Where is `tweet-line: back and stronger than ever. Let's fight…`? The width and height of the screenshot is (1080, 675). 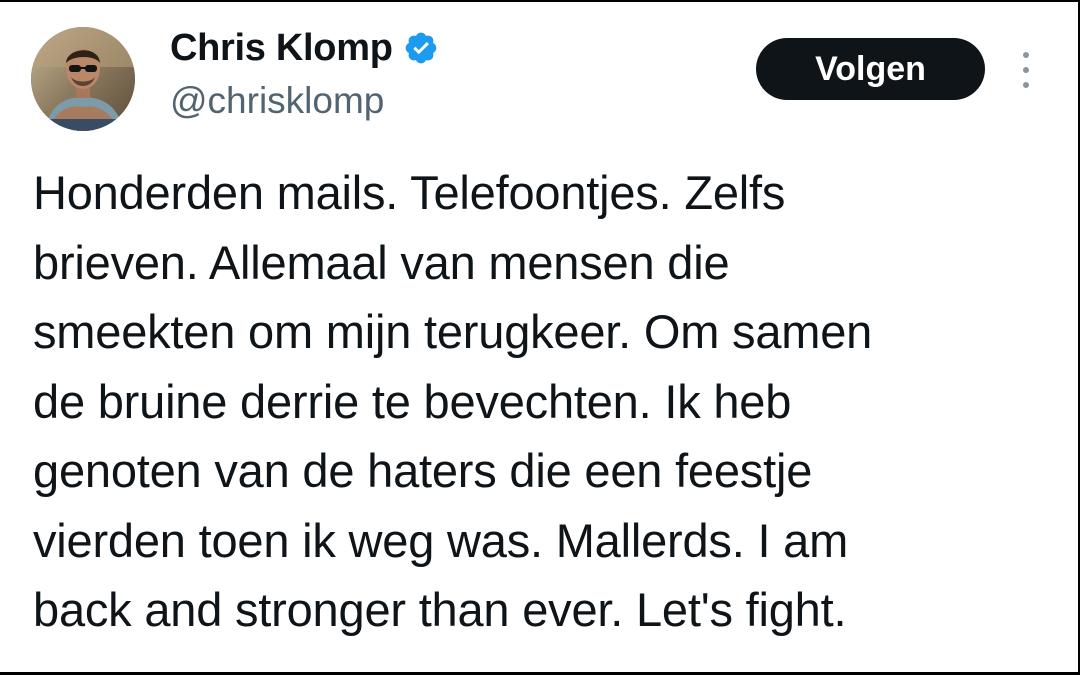
tweet-line: back and stronger than ever. Let's fight… is located at coordinates (440, 609).